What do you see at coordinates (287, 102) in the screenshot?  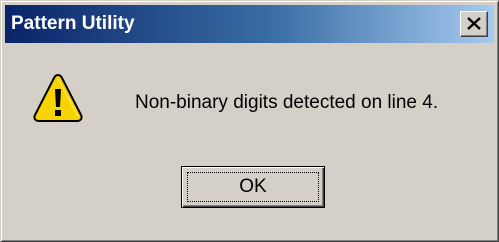 I see `message-text: Non-binary digits detected on line 4.` at bounding box center [287, 102].